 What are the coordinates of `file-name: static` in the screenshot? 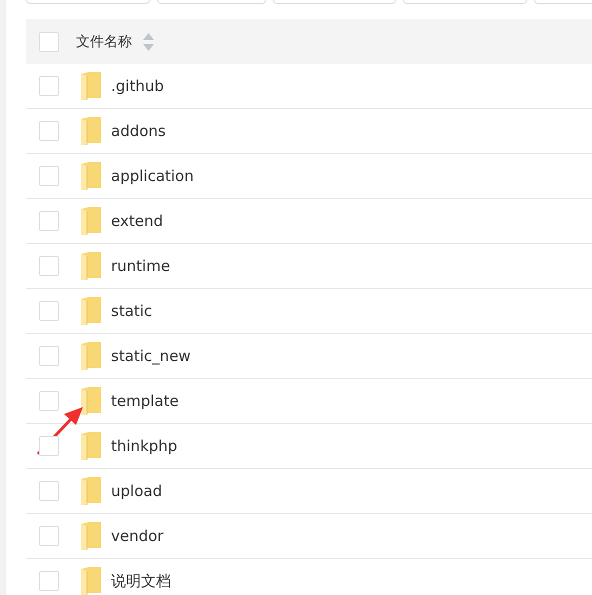 It's located at (131, 311).